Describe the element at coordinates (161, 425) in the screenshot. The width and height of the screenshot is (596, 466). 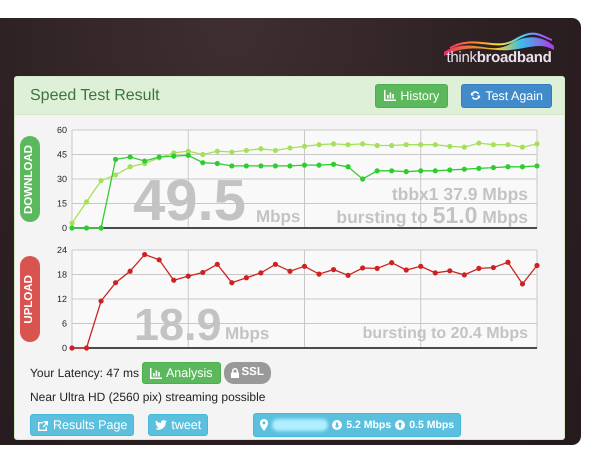
I see `bird-icon` at that location.